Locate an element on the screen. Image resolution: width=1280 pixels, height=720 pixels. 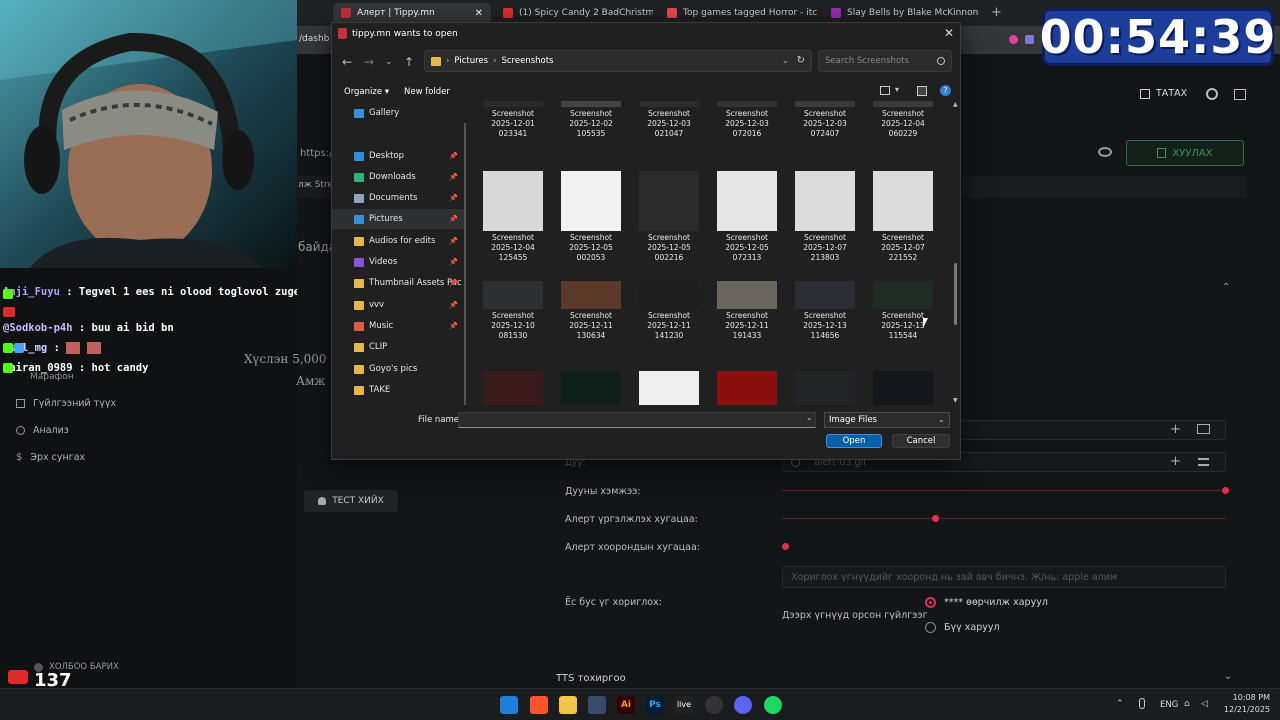
breadcrumb: › Pictures › Screenshots ⌄ ↻ is located at coordinates (618, 61).